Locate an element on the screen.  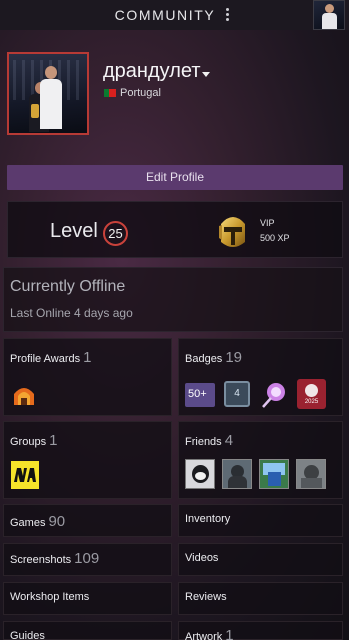
groups-label: Groups is located at coordinates (28, 442).